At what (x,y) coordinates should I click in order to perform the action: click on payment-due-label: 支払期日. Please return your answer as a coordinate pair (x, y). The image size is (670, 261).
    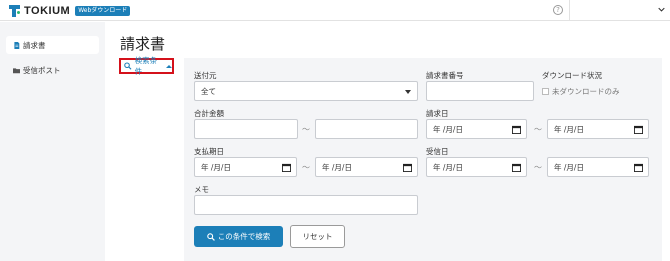
    Looking at the image, I should click on (209, 151).